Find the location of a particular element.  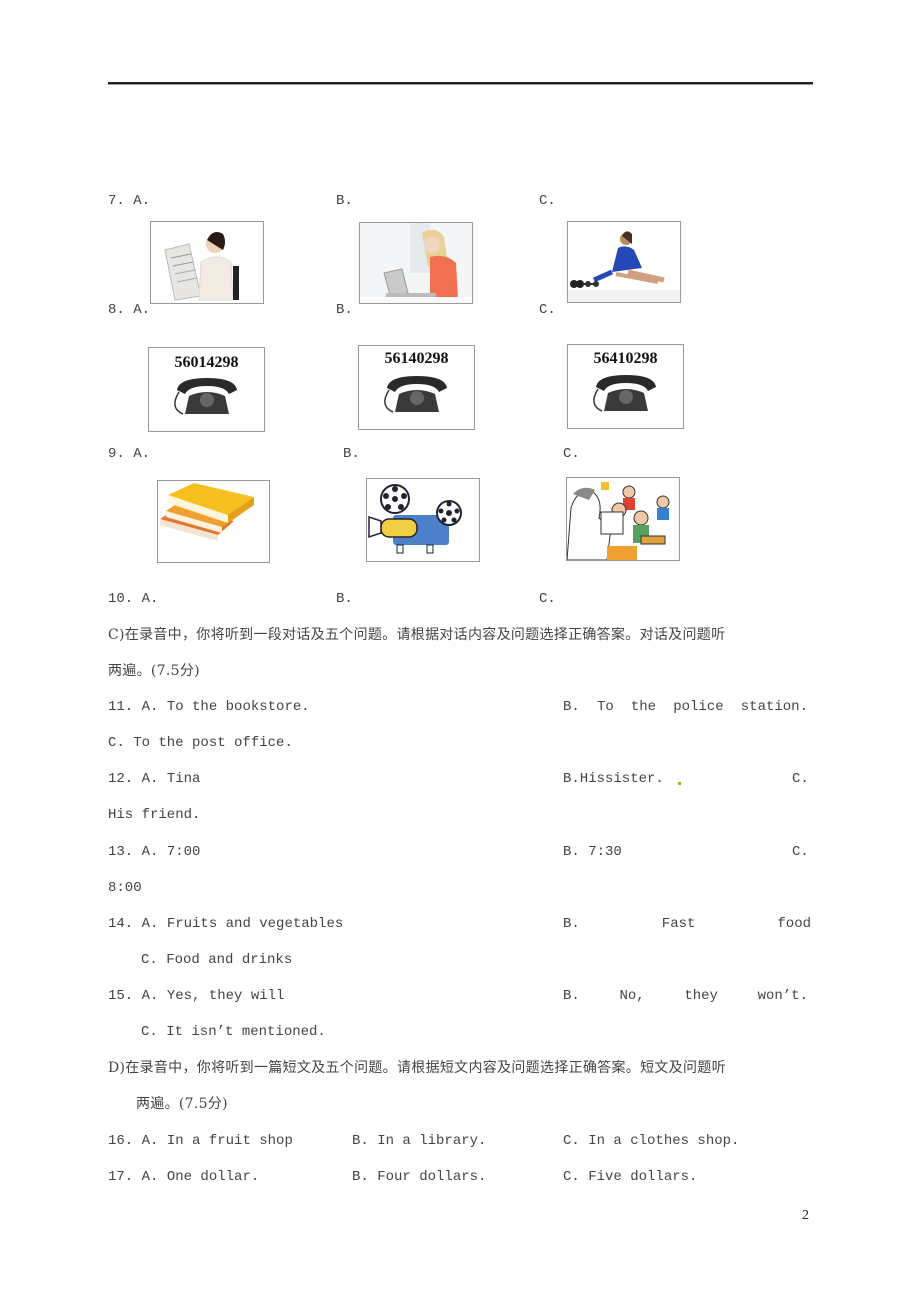

question-8-option-c-label: C. is located at coordinates (547, 310).